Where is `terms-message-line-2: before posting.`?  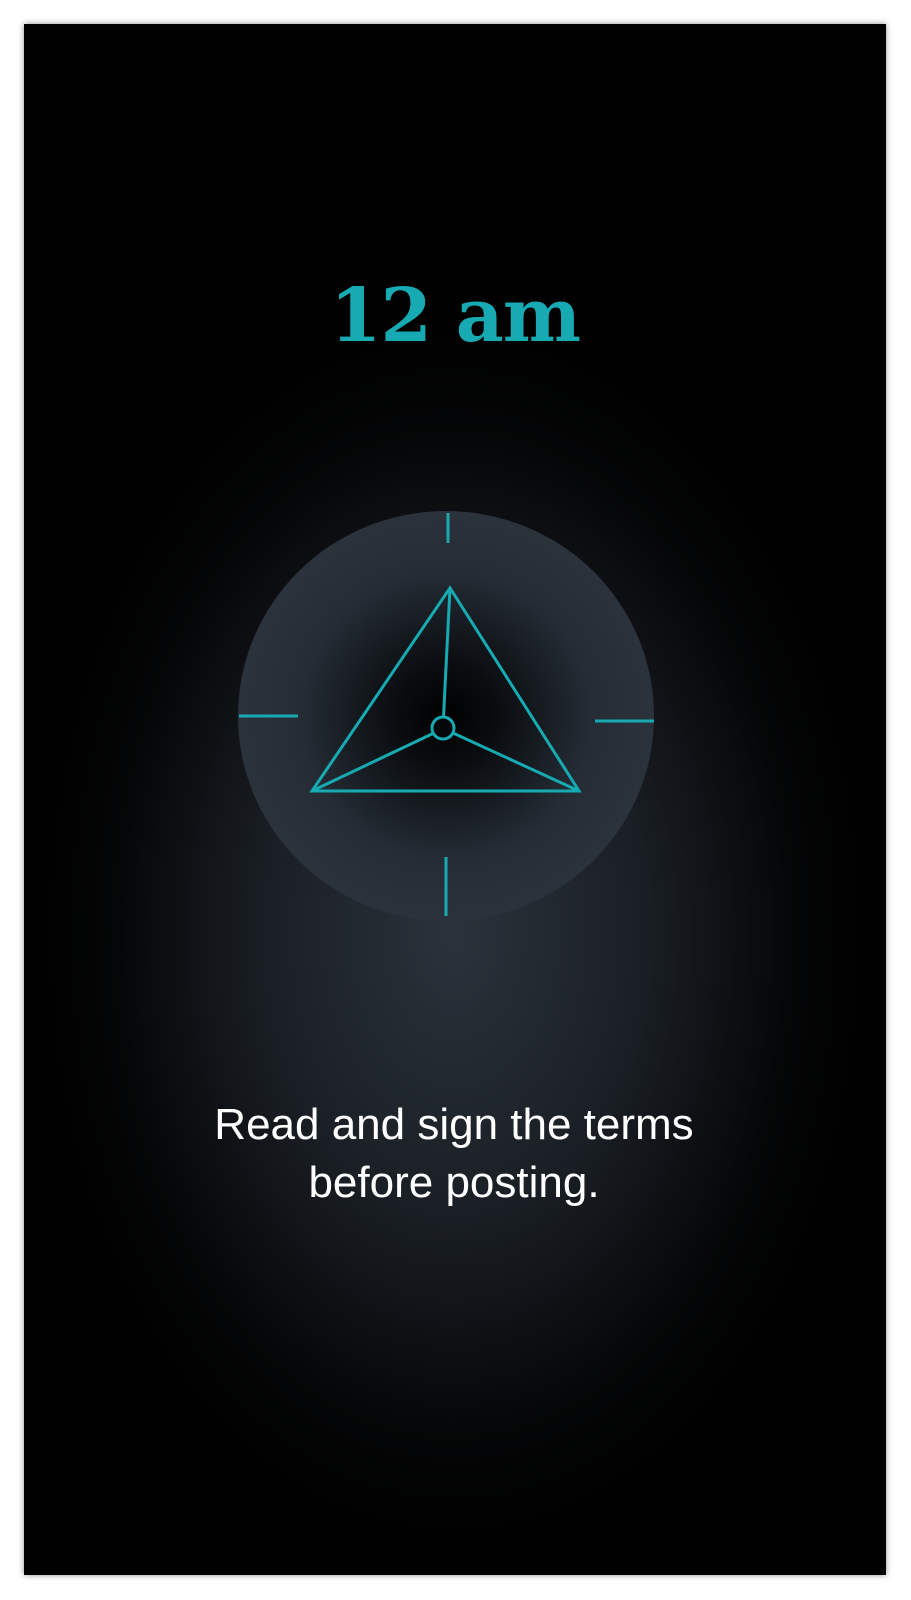 terms-message-line-2: before posting. is located at coordinates (454, 1182).